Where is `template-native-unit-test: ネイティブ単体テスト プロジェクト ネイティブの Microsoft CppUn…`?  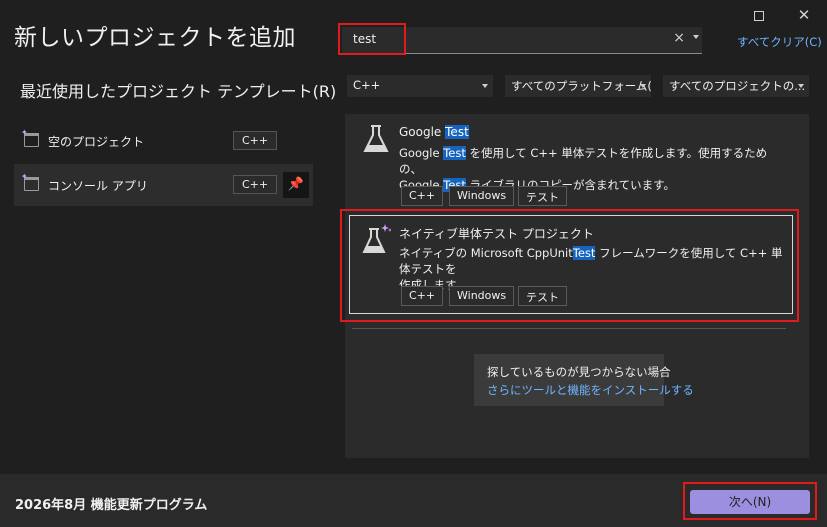
template-native-unit-test: ネイティブ単体テスト プロジェクト ネイティブの Microsoft CppUn… is located at coordinates (577, 265).